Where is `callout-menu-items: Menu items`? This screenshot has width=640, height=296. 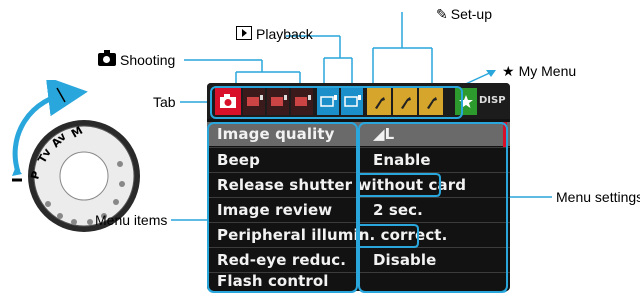 callout-menu-items: Menu items is located at coordinates (131, 220).